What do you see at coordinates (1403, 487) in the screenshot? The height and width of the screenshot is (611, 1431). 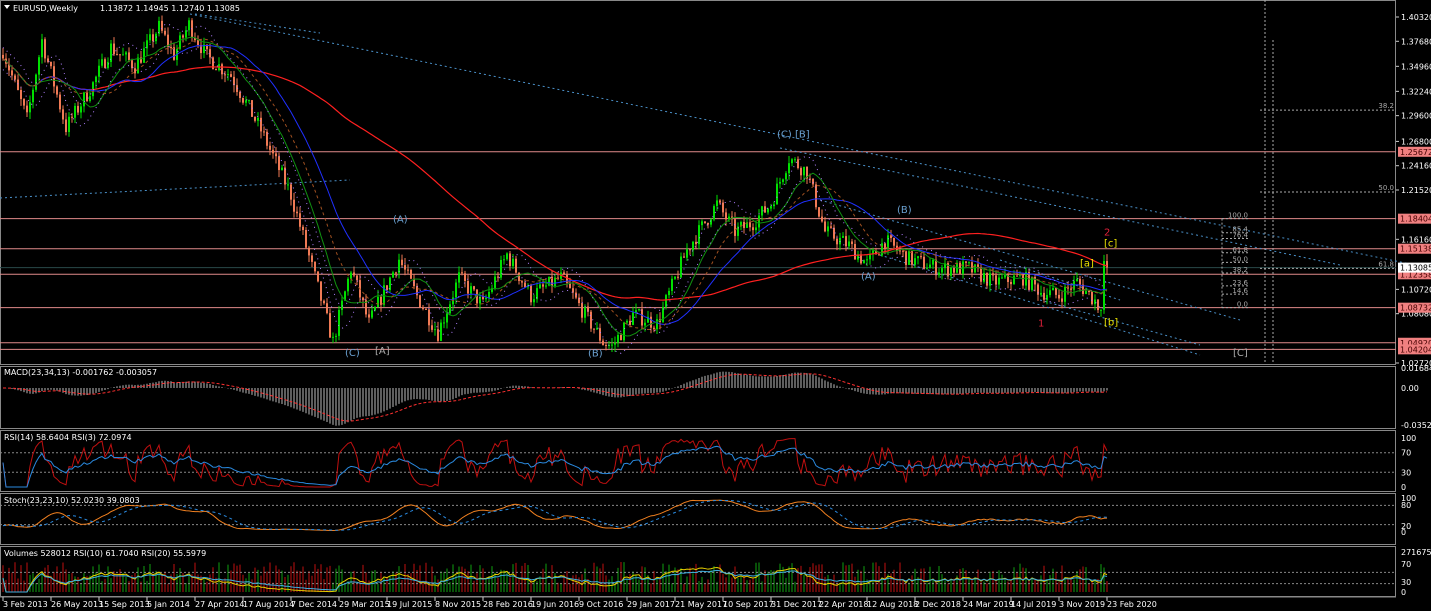 I see `rsi-axis-label: 0` at bounding box center [1403, 487].